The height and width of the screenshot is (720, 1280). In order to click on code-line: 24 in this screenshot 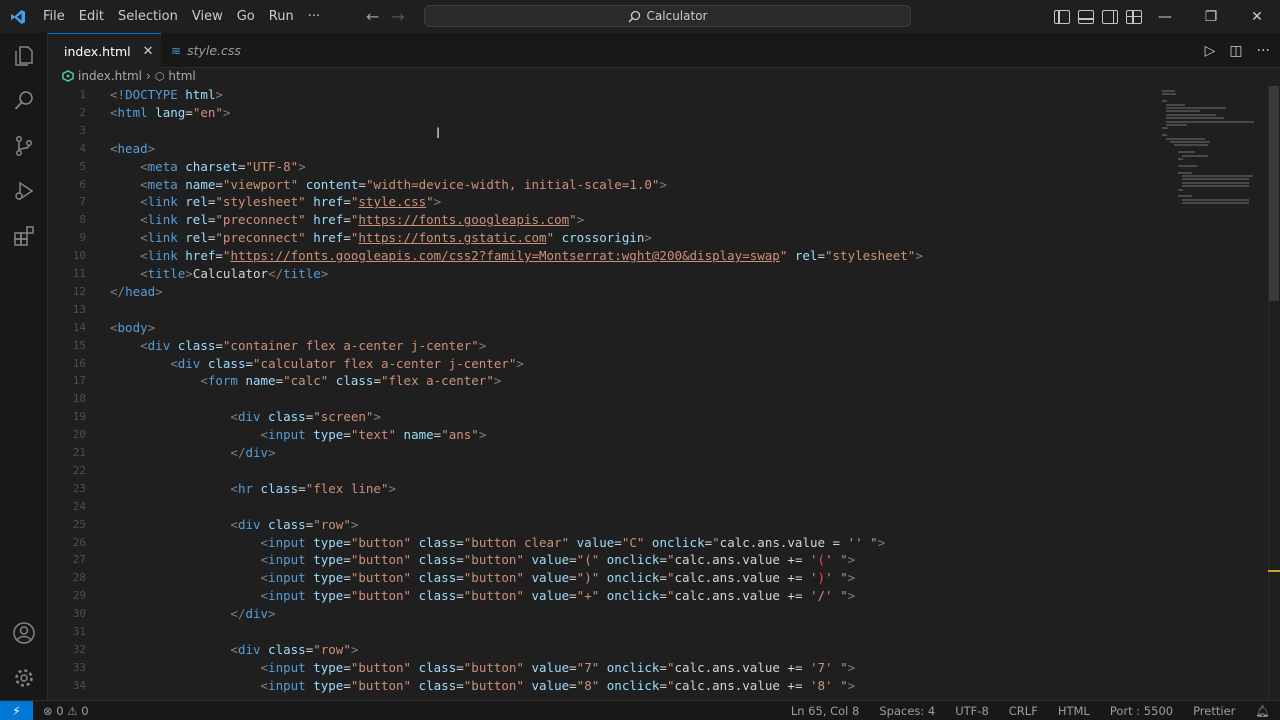, I will do `click(598, 507)`.